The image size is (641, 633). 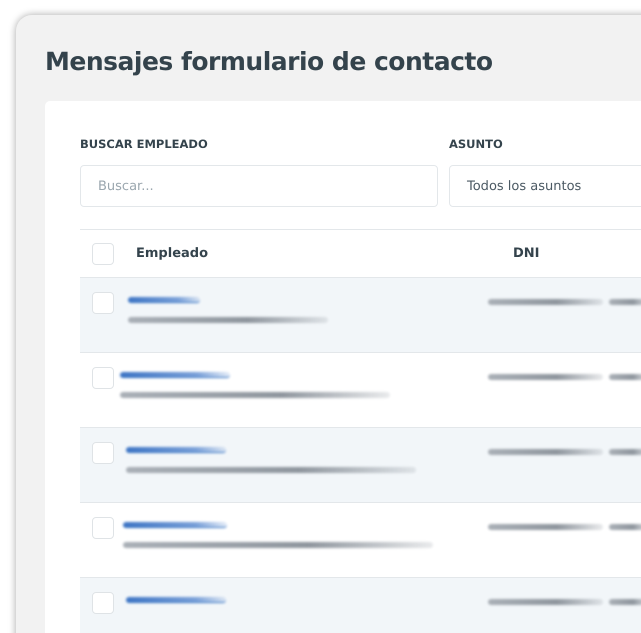 What do you see at coordinates (144, 144) in the screenshot?
I see `filter-label: BUSCAR EMPLEADO` at bounding box center [144, 144].